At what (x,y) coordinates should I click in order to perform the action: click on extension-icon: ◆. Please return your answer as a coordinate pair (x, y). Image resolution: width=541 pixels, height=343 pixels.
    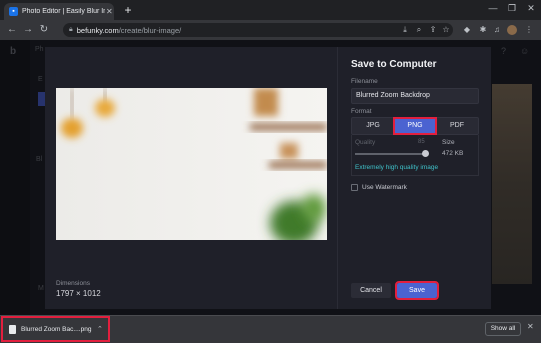
    Looking at the image, I should click on (467, 30).